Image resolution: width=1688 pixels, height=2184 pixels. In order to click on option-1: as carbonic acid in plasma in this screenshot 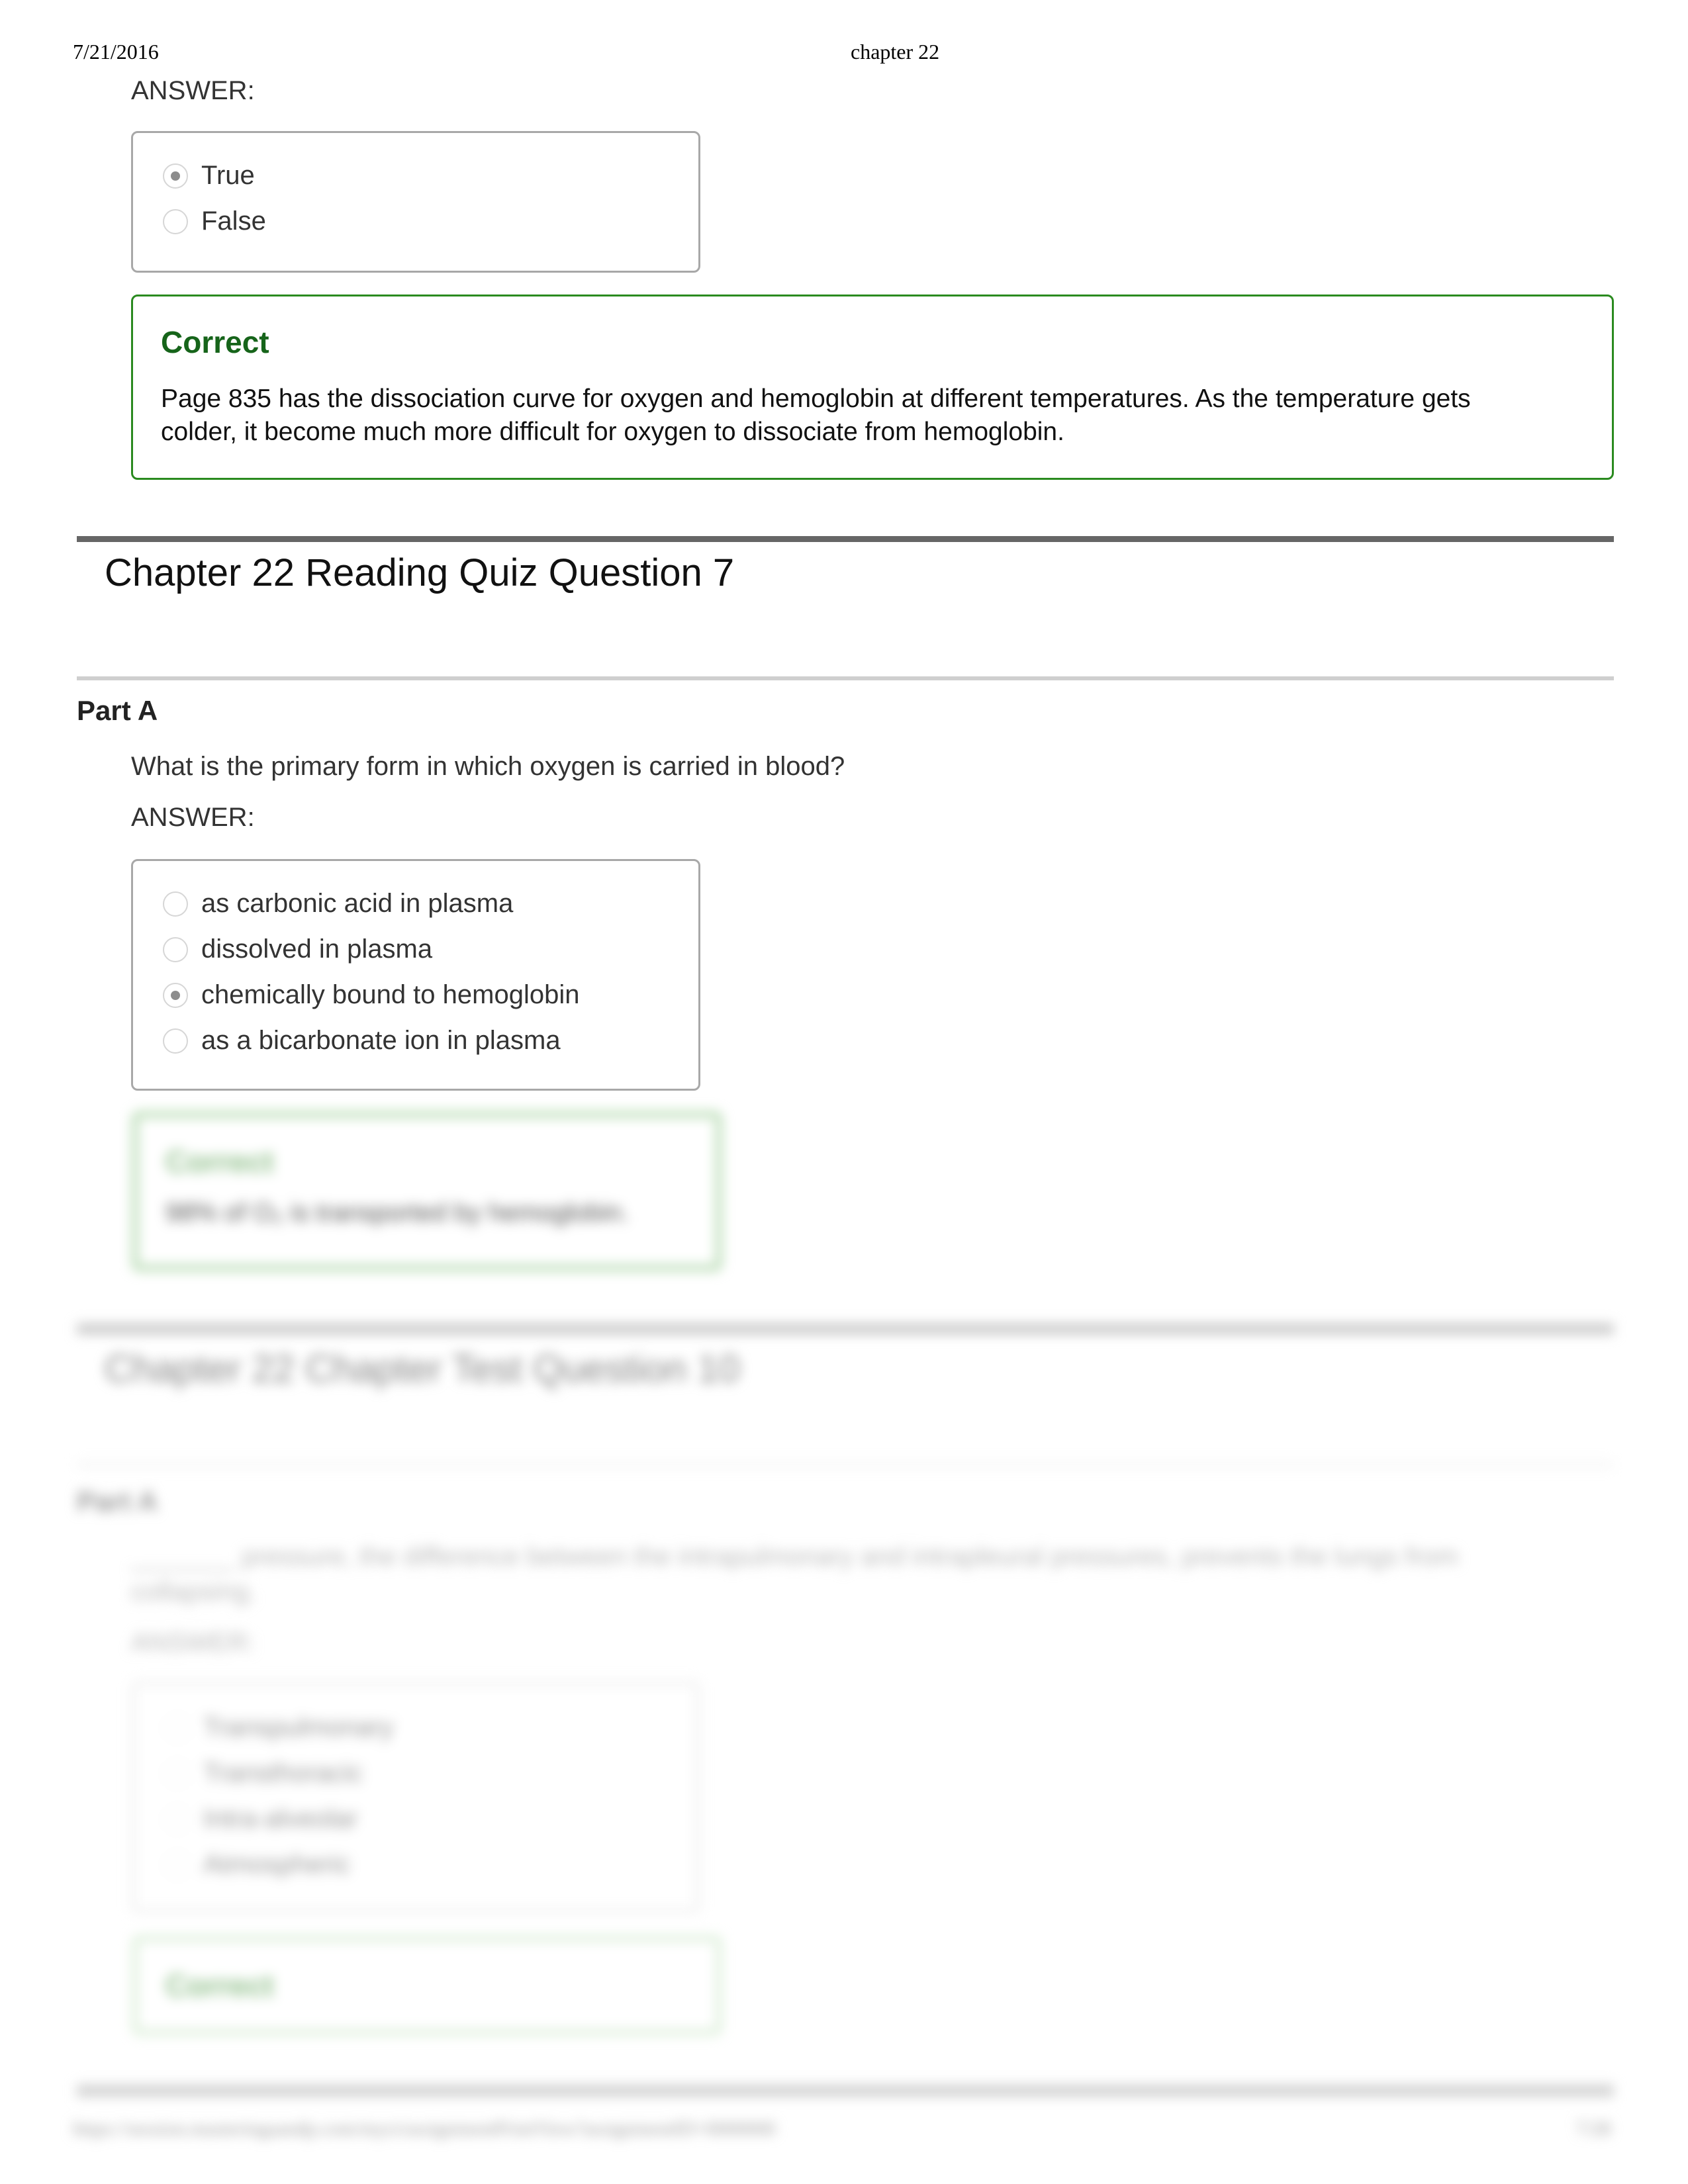, I will do `click(338, 904)`.